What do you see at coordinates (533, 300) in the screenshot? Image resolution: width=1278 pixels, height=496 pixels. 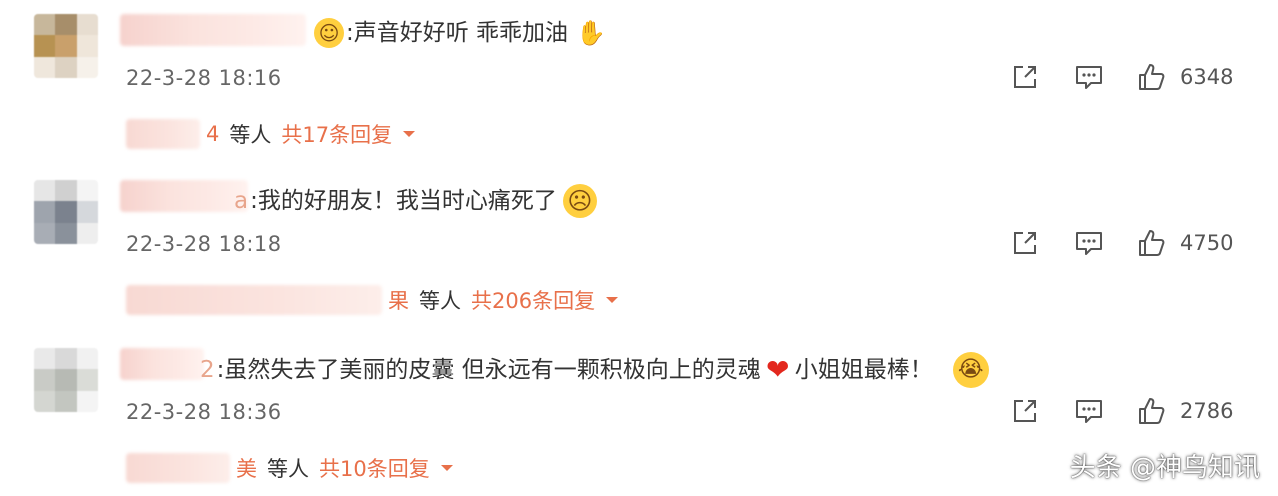 I see `reply-total-link: 共206条回复` at bounding box center [533, 300].